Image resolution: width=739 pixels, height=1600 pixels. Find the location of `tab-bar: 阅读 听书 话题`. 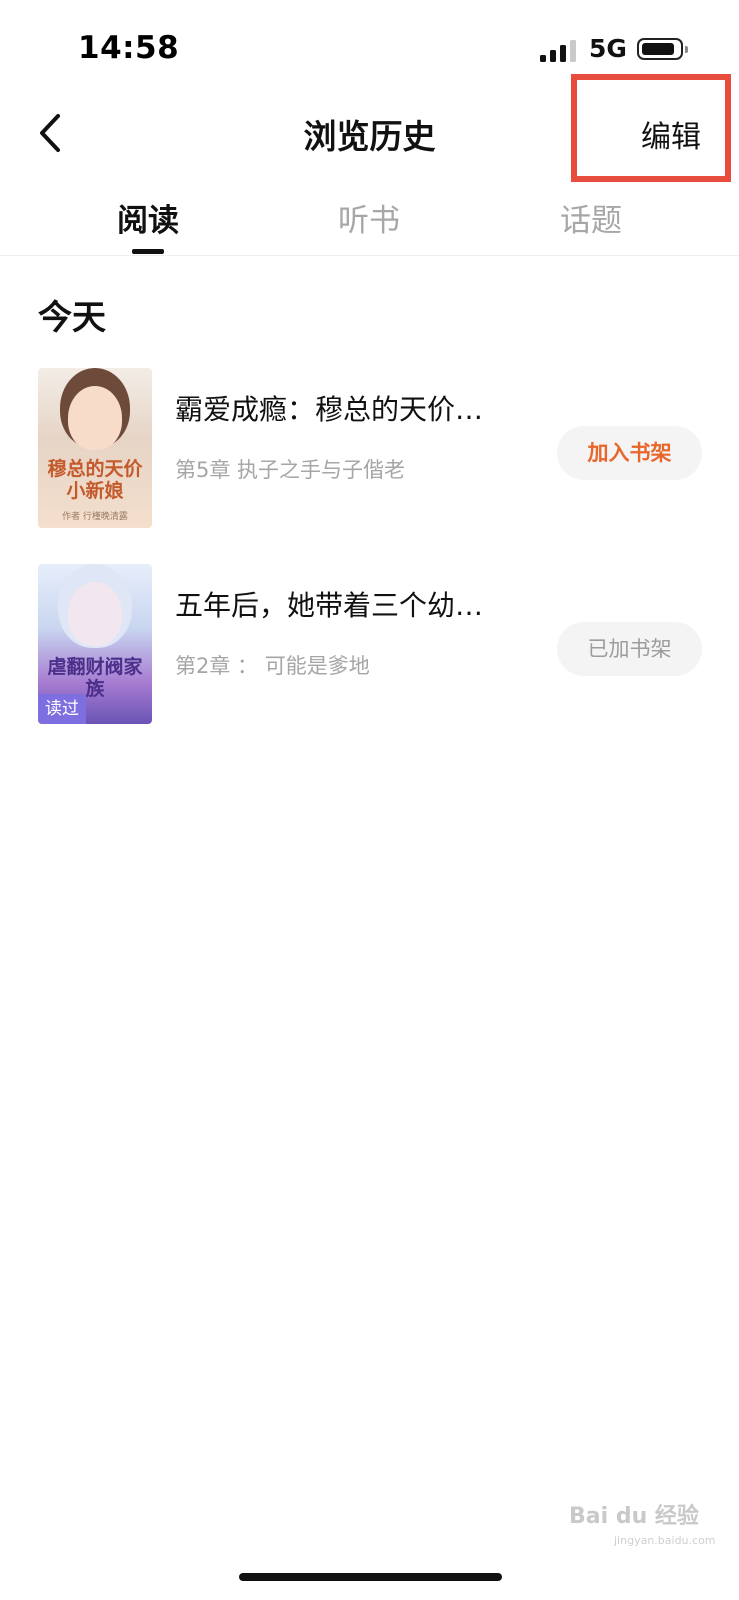

tab-bar: 阅读 听书 话题 is located at coordinates (369, 220).